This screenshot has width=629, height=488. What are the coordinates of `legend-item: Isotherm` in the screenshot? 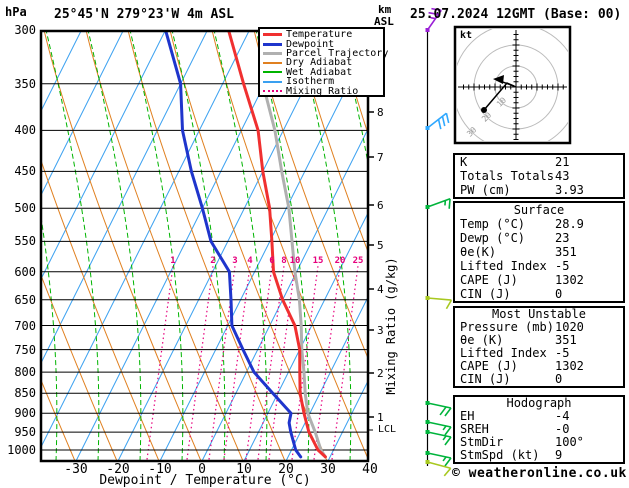 It's located at (323, 81).